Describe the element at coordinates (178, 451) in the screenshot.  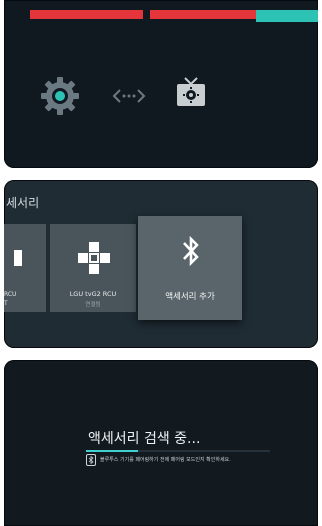
I see `search-progress-bar` at that location.